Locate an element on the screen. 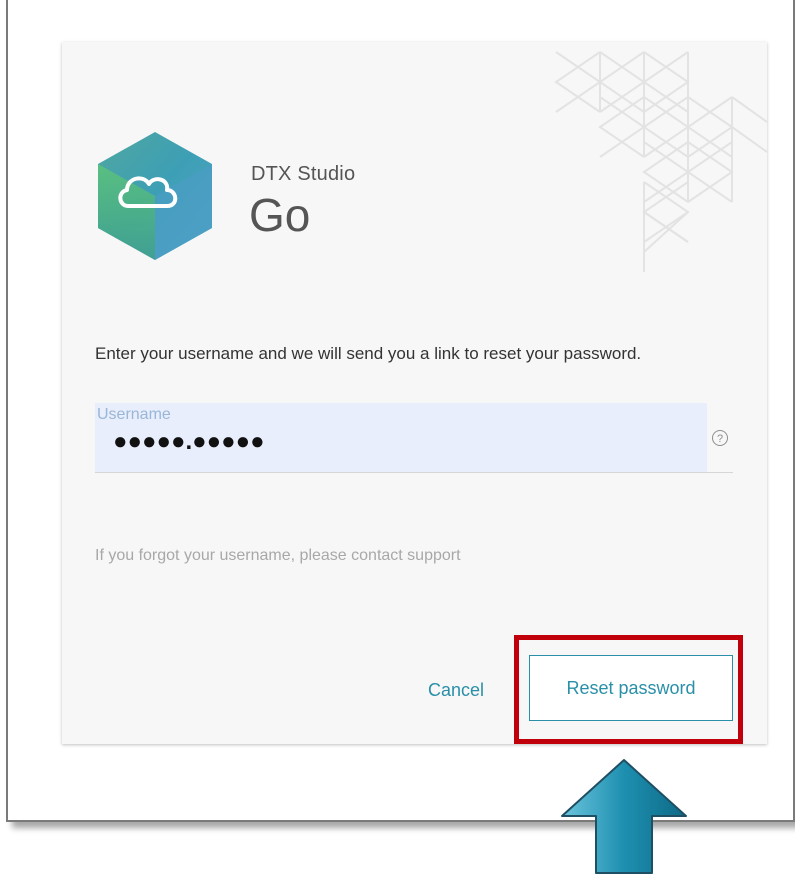 The image size is (795, 875). reset-password-button: Reset password is located at coordinates (631, 688).